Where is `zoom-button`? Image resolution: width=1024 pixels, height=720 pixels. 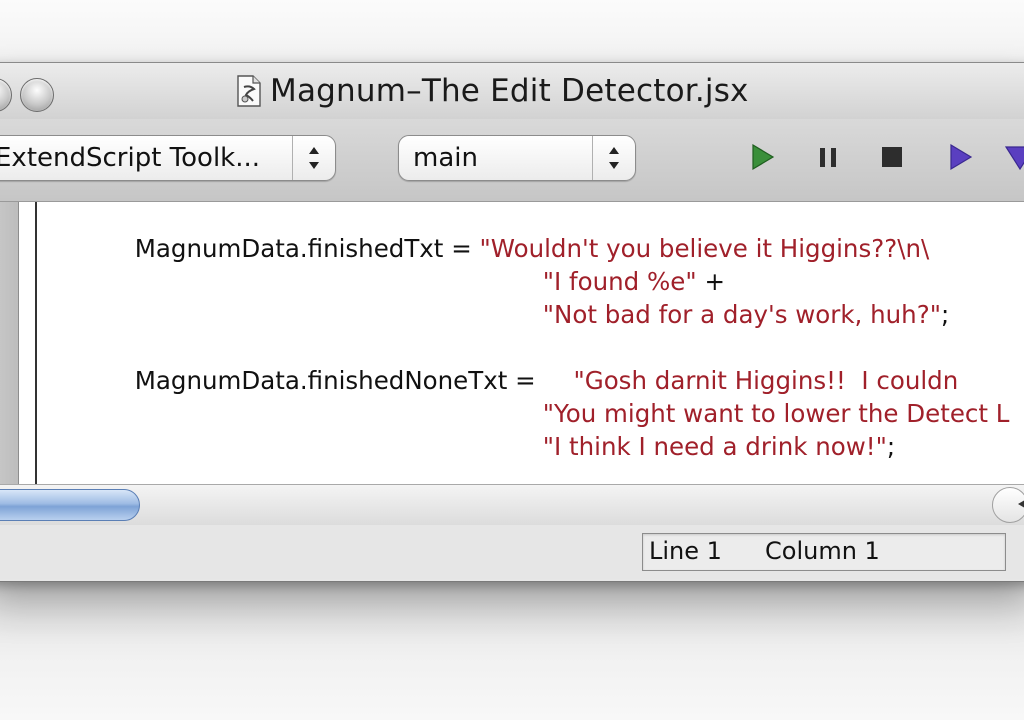 zoom-button is located at coordinates (37, 95).